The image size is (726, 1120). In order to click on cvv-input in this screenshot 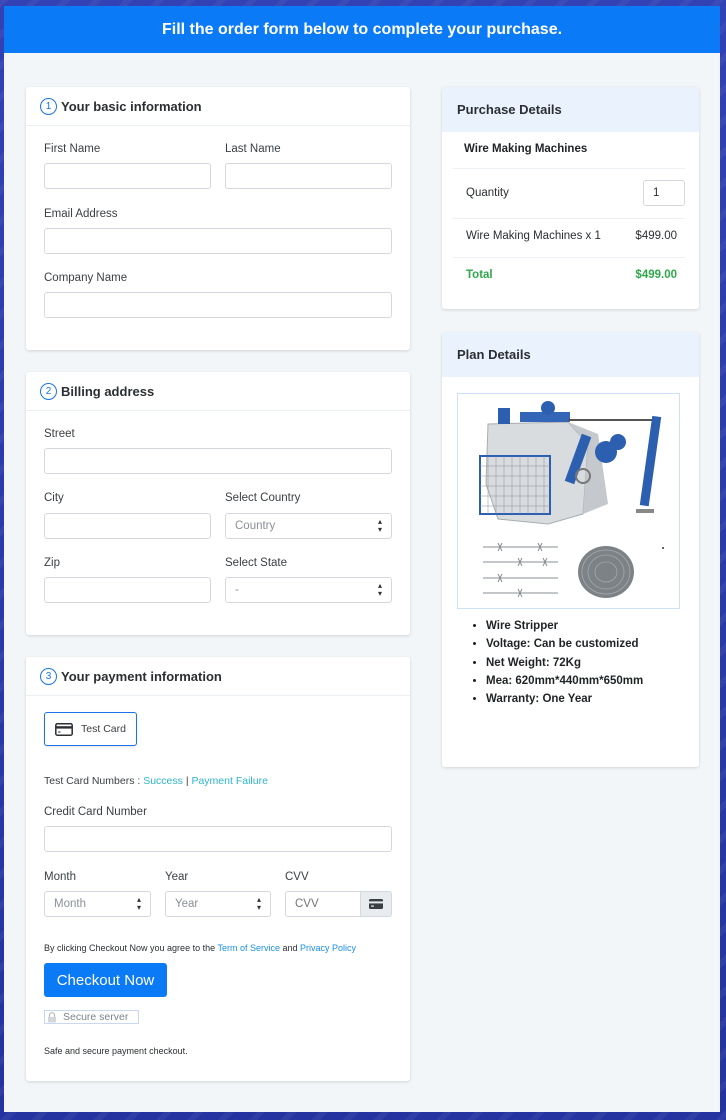, I will do `click(323, 904)`.